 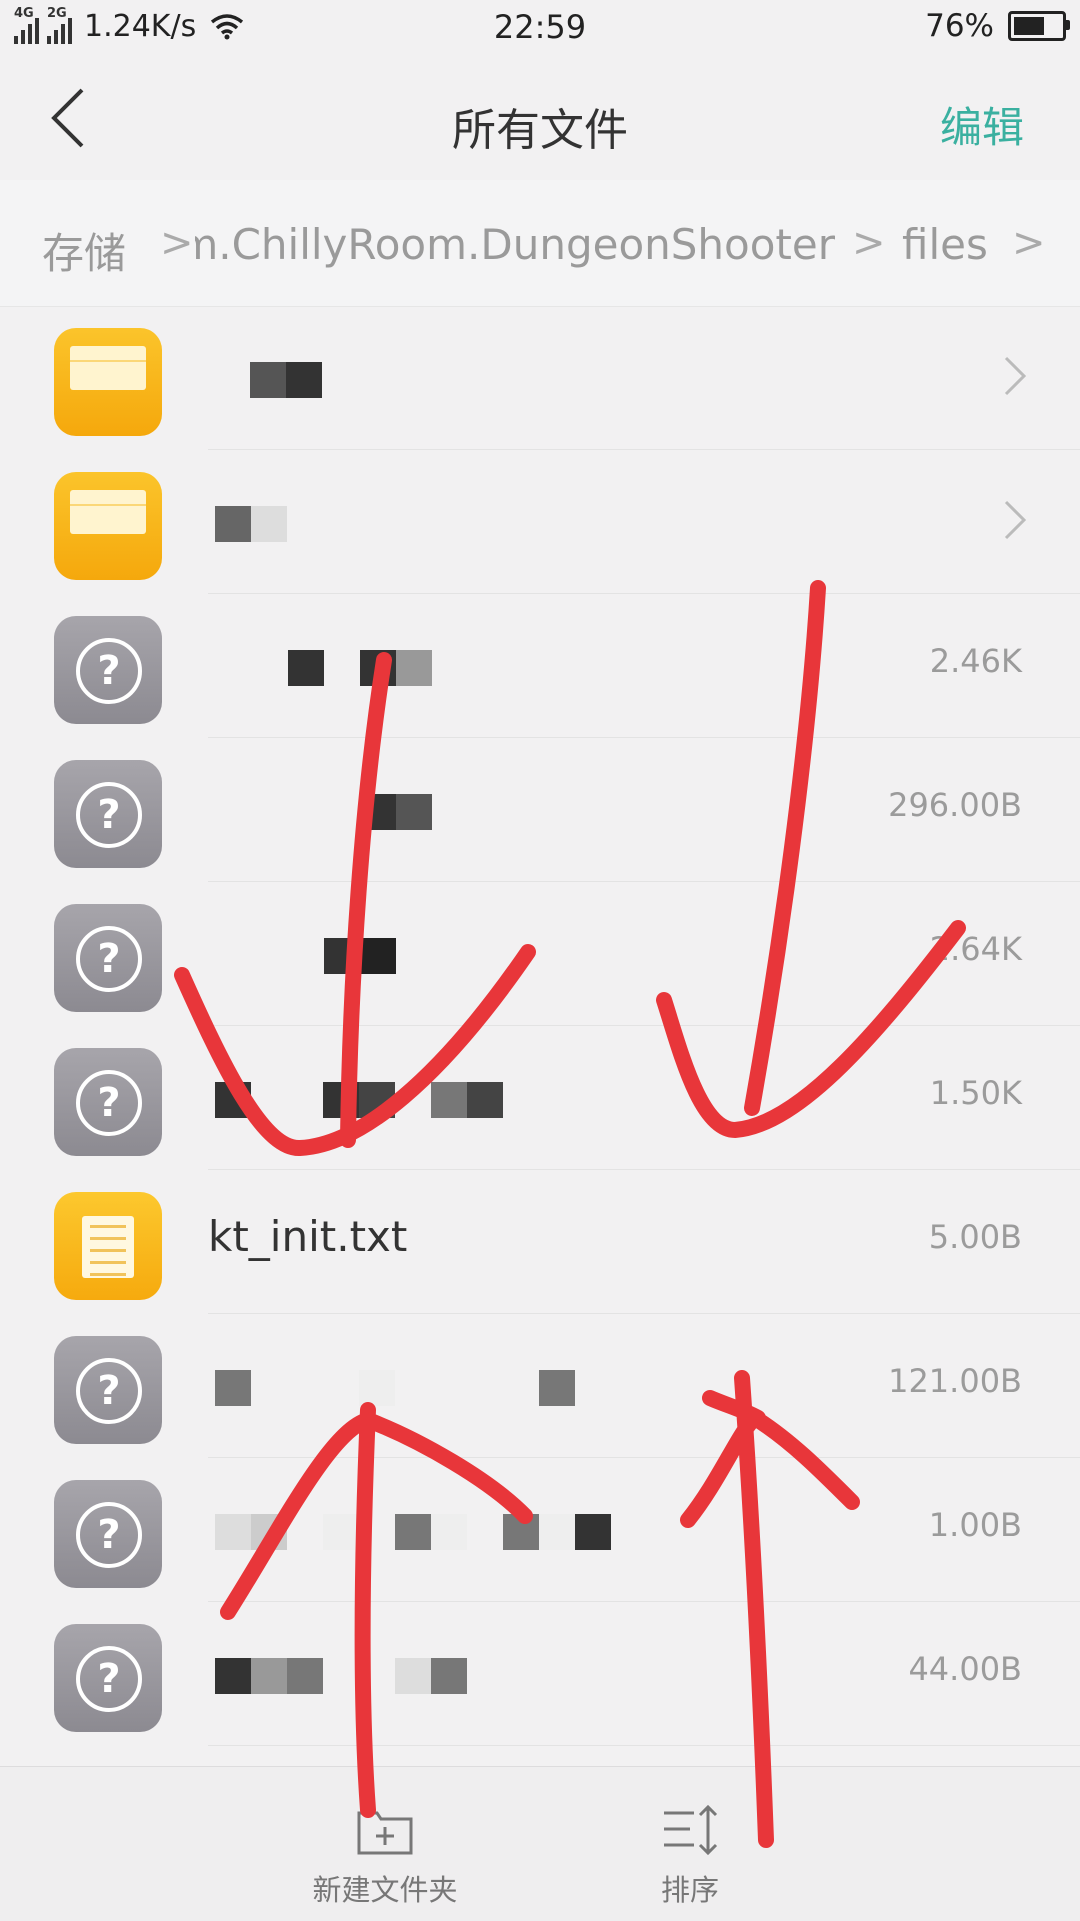 I want to click on file-size: 44.00B, so click(x=965, y=1669).